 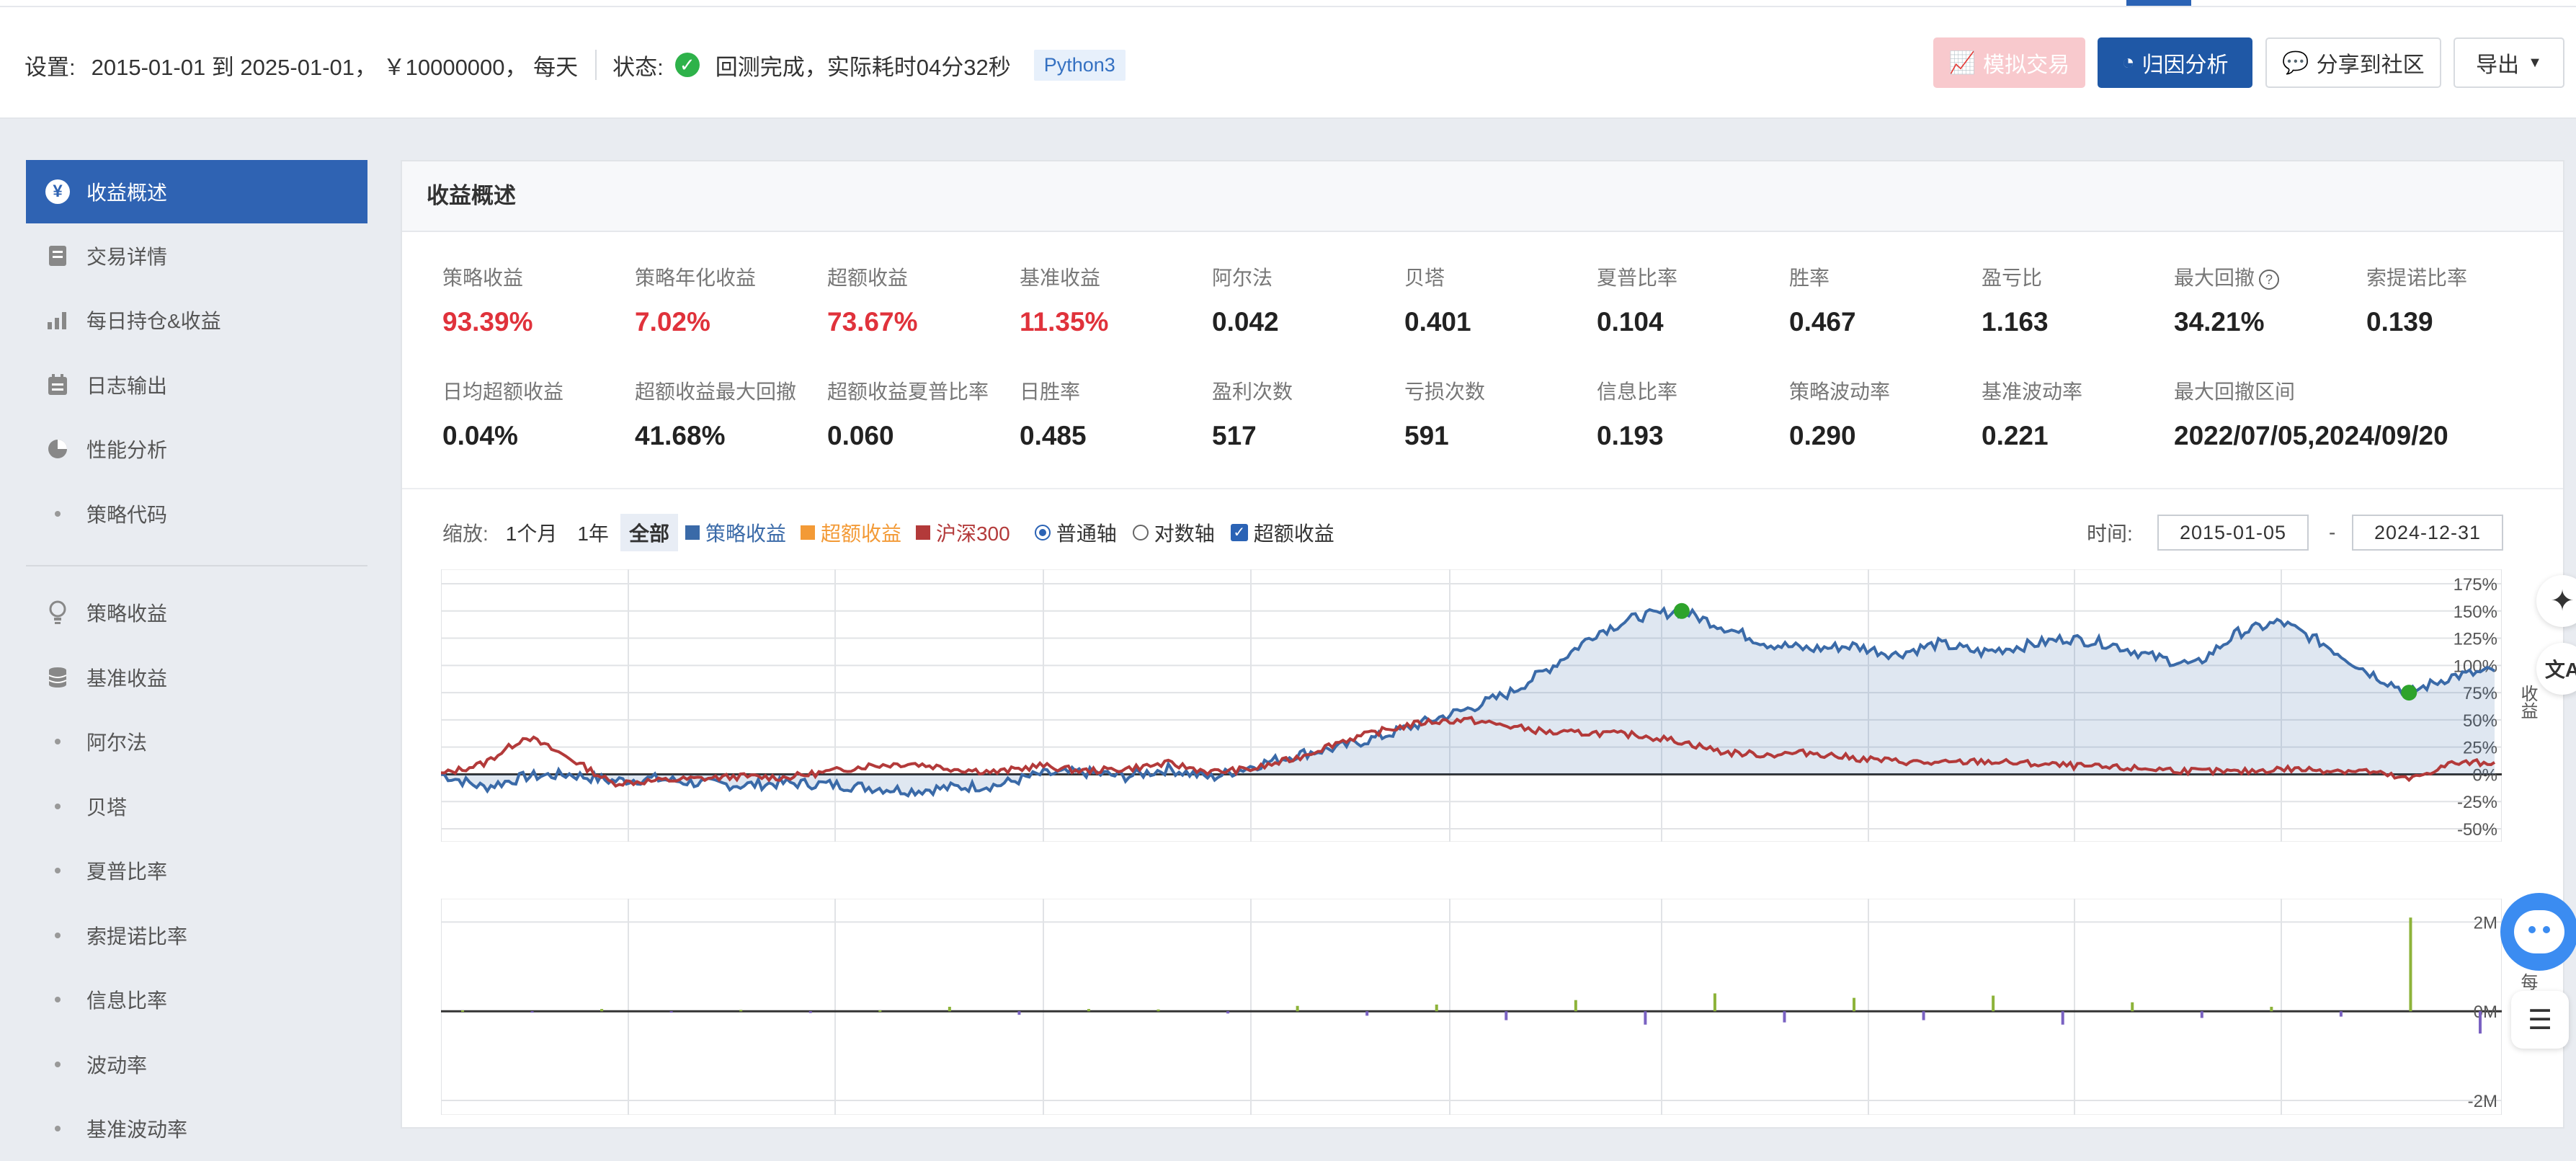 What do you see at coordinates (808, 532) in the screenshot?
I see `legend-swatch` at bounding box center [808, 532].